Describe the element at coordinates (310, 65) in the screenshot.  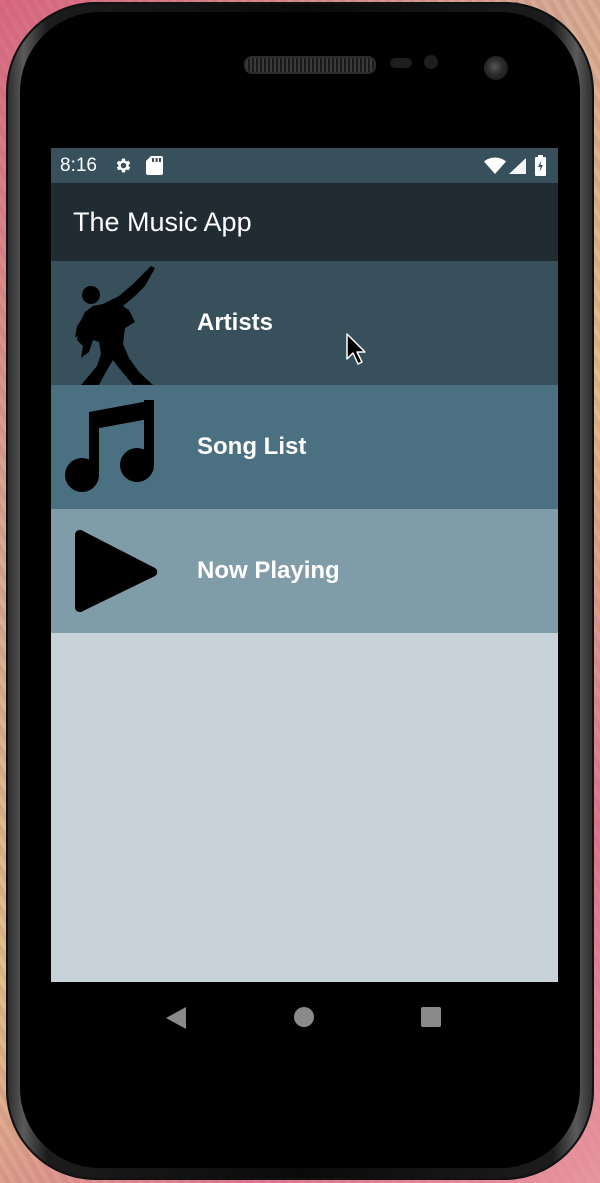
I see `earpiece-speaker` at that location.